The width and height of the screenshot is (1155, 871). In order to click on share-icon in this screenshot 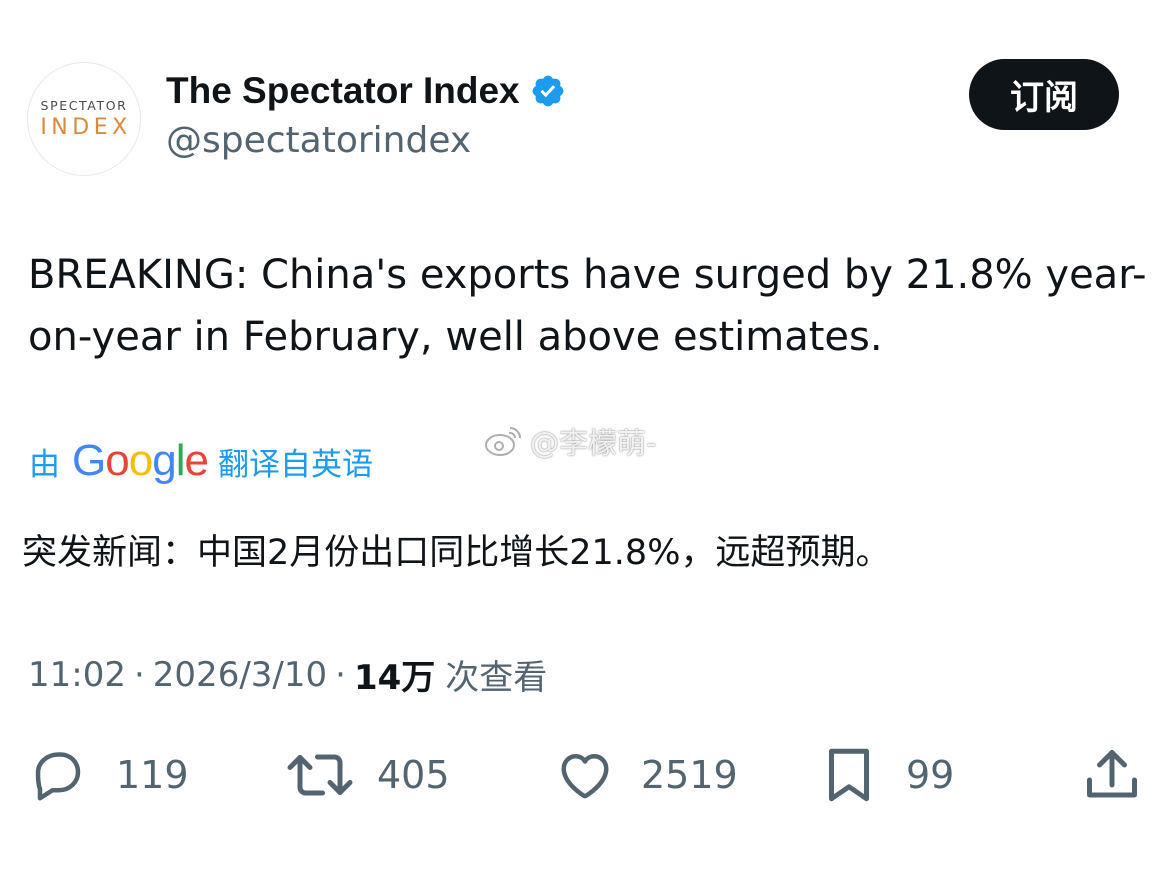, I will do `click(1112, 774)`.